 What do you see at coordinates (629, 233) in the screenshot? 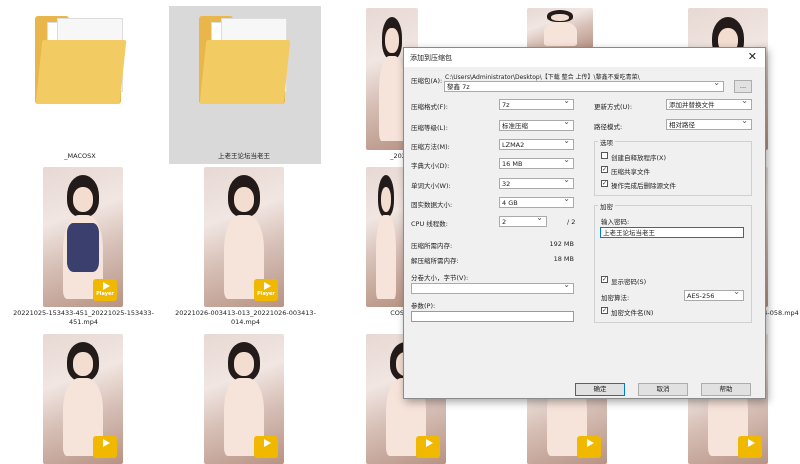
I see `password-value: 上老王论坛当老王` at bounding box center [629, 233].